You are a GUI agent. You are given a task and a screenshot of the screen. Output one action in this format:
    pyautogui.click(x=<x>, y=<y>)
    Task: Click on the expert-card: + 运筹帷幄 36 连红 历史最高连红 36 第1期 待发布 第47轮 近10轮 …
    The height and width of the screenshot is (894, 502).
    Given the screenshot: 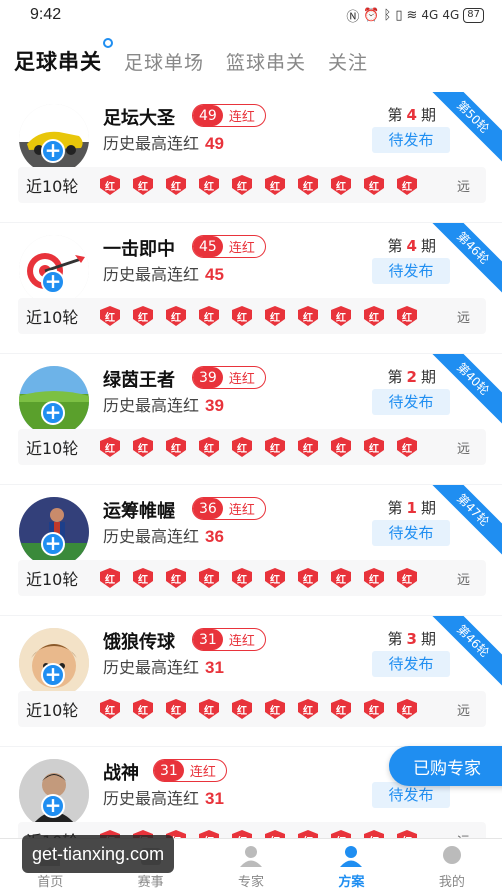 What is the action you would take?
    pyautogui.click(x=251, y=550)
    